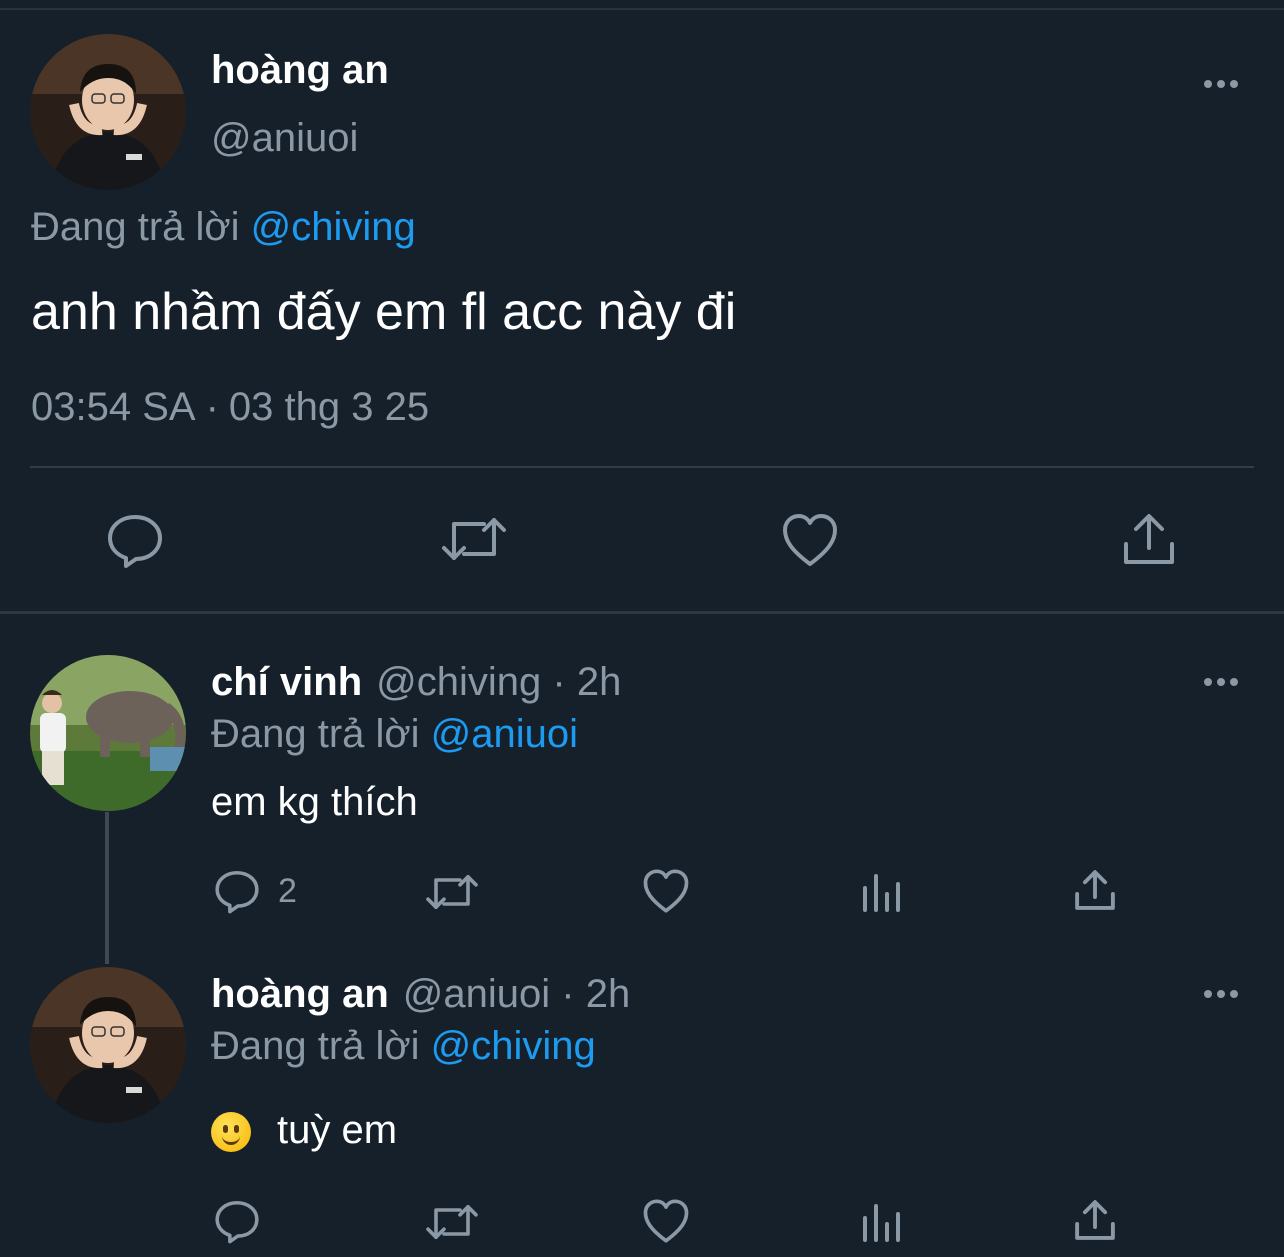 Image resolution: width=1284 pixels, height=1257 pixels. I want to click on thread-line, so click(107, 888).